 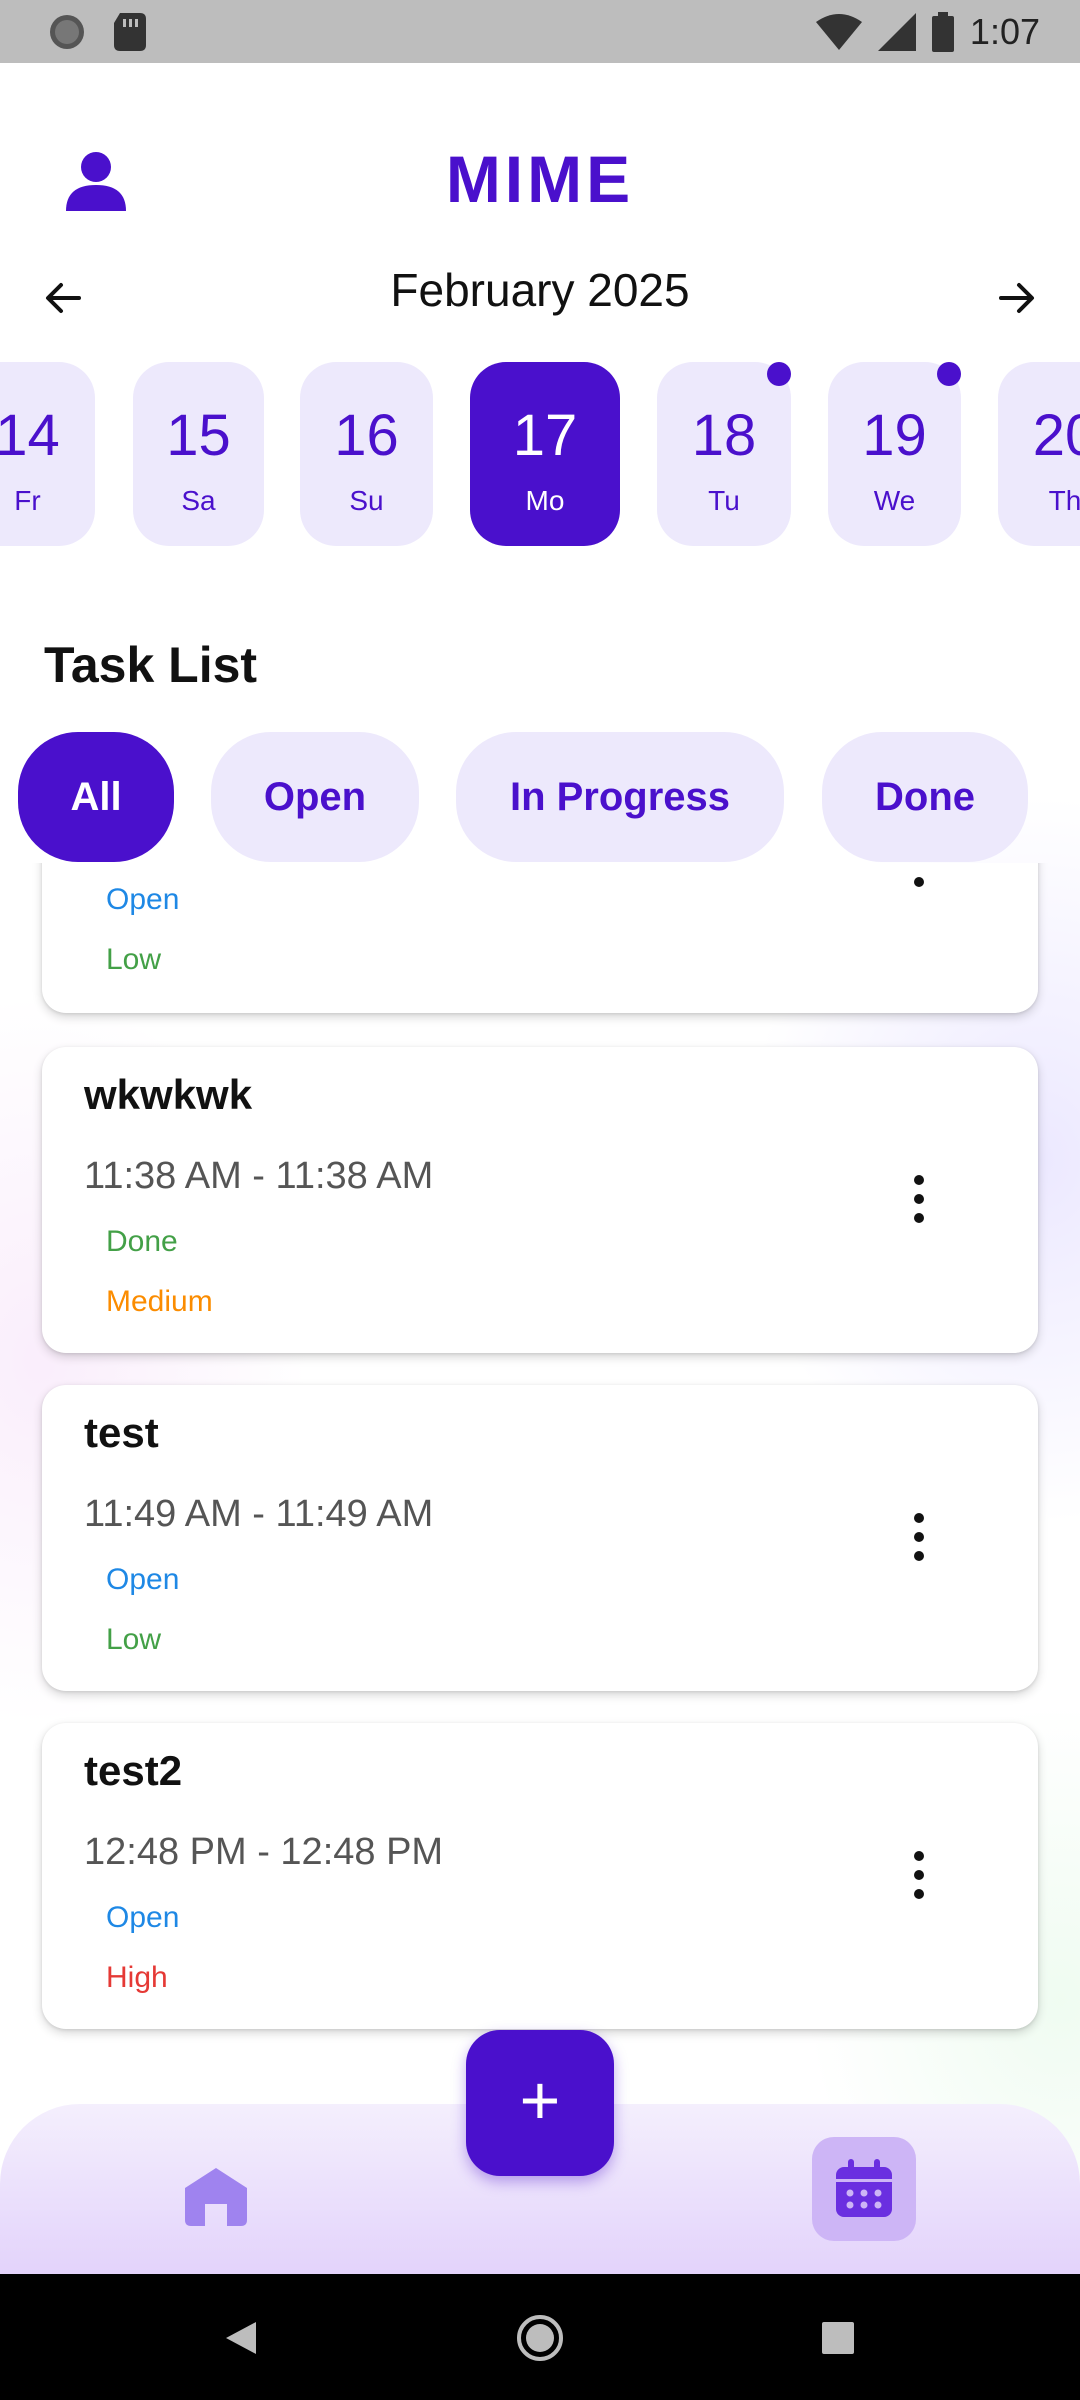 I want to click on back-triangle-icon, so click(x=241, y=2338).